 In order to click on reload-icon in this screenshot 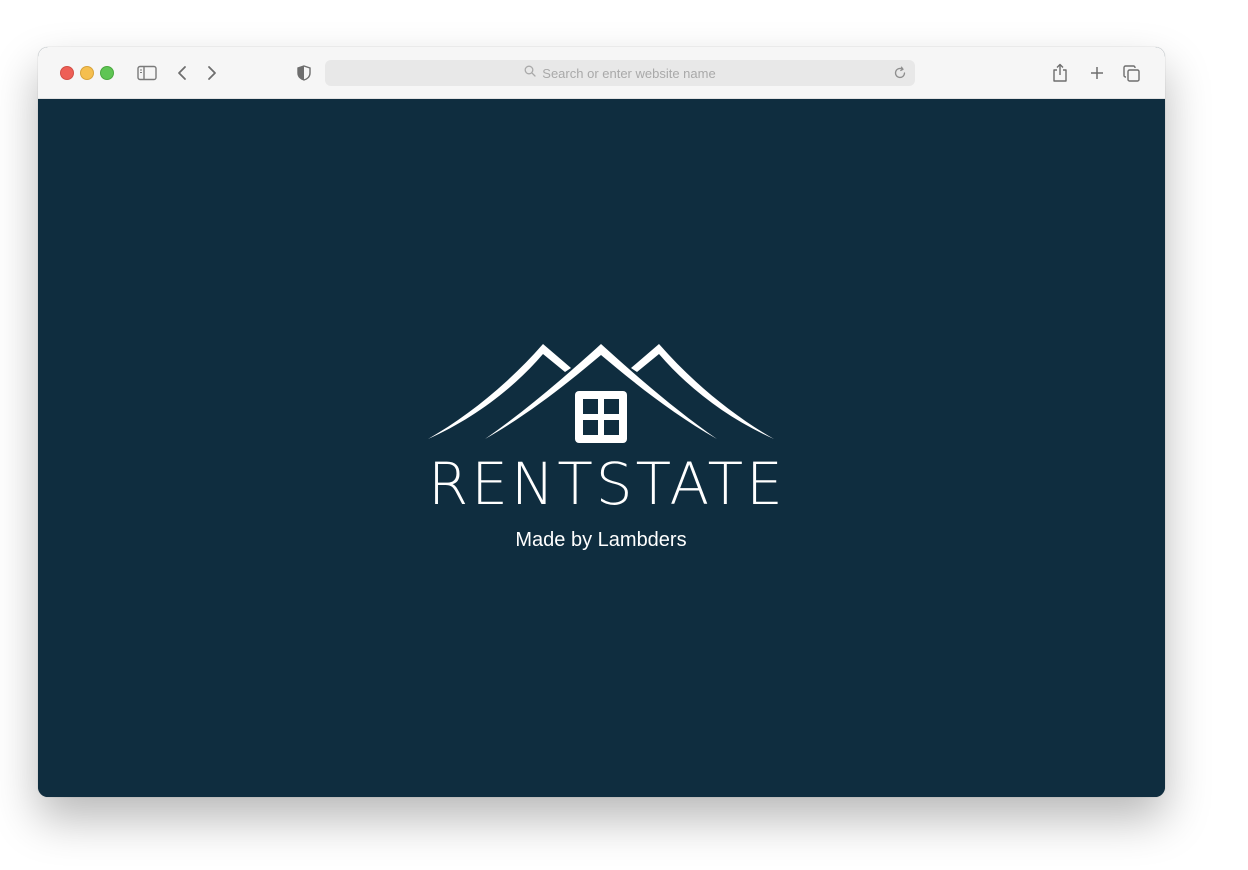, I will do `click(900, 73)`.